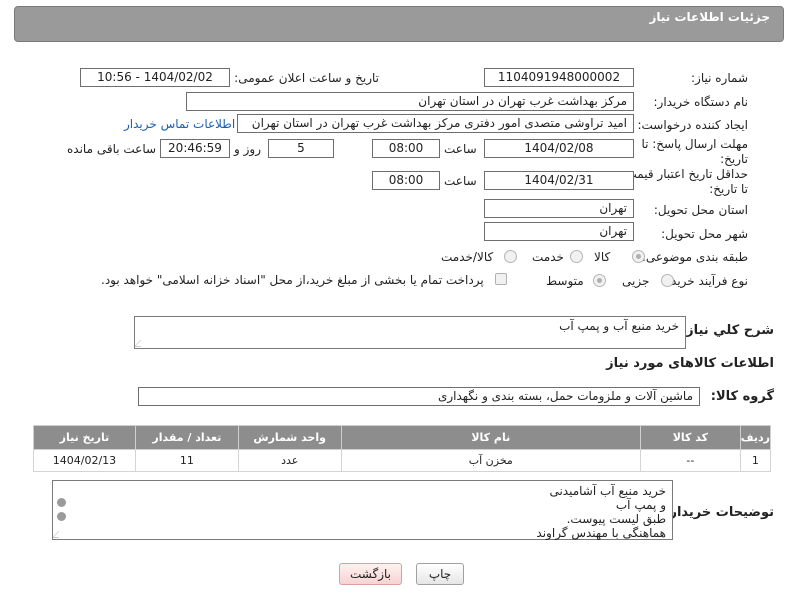 Image resolution: width=788 pixels, height=598 pixels. What do you see at coordinates (186, 437) in the screenshot?
I see `col-qty: تعداد / مقدار` at bounding box center [186, 437].